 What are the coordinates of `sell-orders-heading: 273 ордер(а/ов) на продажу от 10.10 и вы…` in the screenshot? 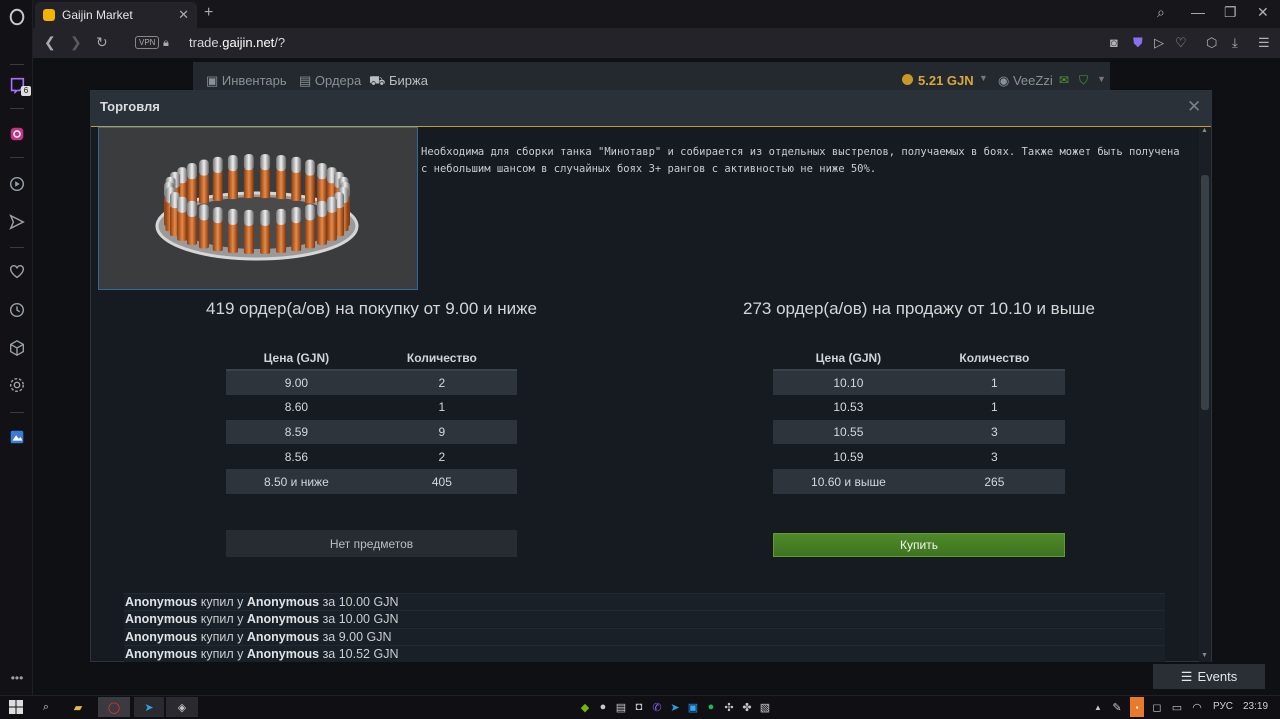 It's located at (919, 308).